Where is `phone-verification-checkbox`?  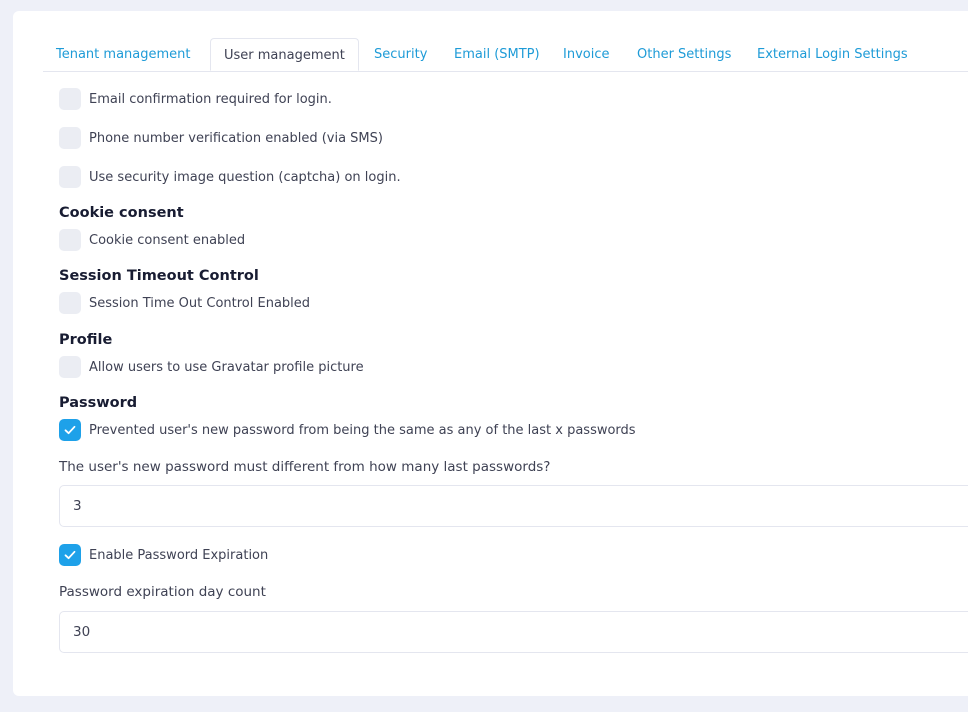 phone-verification-checkbox is located at coordinates (70, 138).